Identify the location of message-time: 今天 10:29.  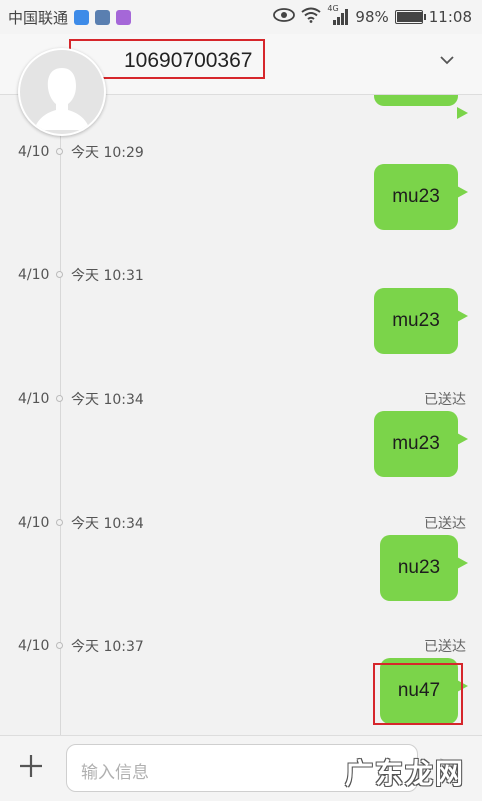
(107, 153).